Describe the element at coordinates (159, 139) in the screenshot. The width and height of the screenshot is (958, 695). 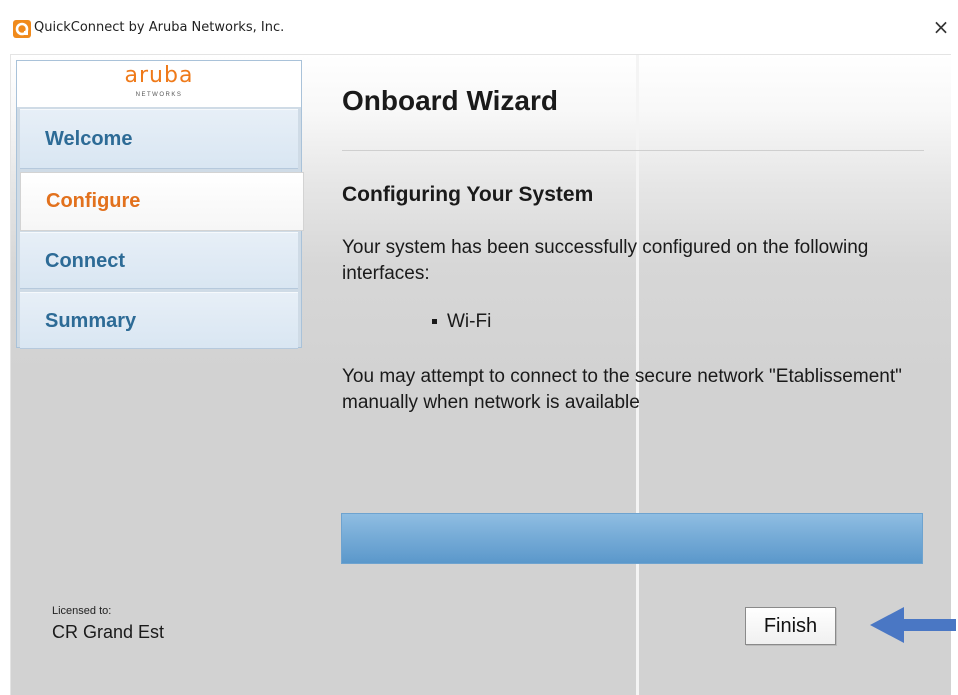
I see `sidebar-item-welcome: Welcome` at that location.